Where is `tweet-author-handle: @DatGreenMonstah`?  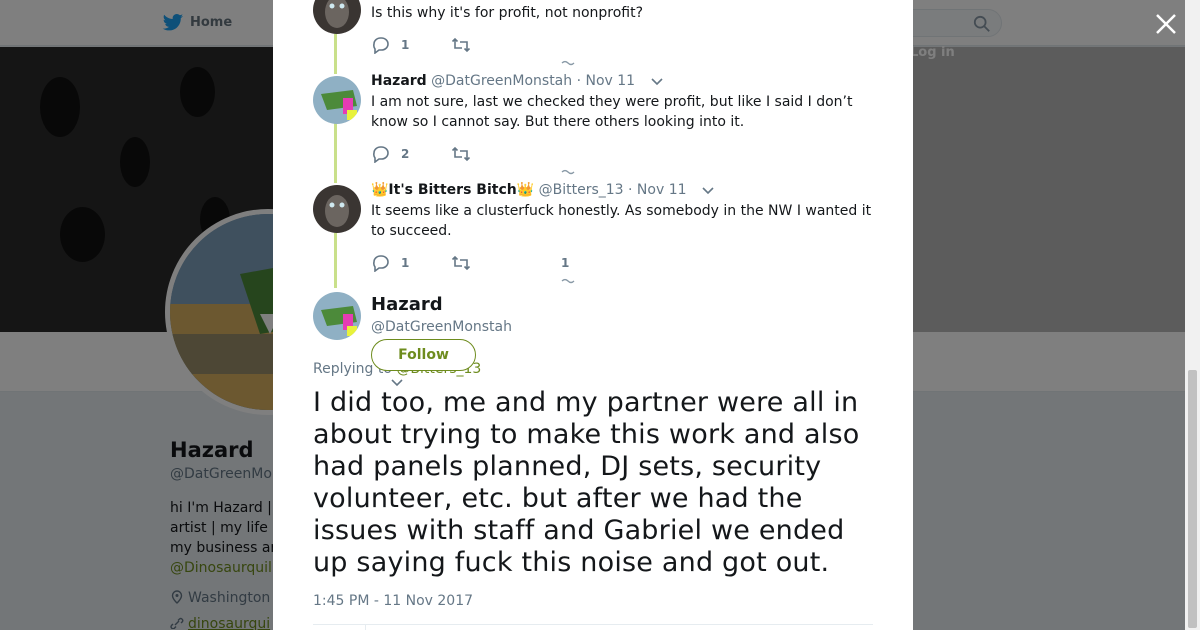 tweet-author-handle: @DatGreenMonstah is located at coordinates (501, 81).